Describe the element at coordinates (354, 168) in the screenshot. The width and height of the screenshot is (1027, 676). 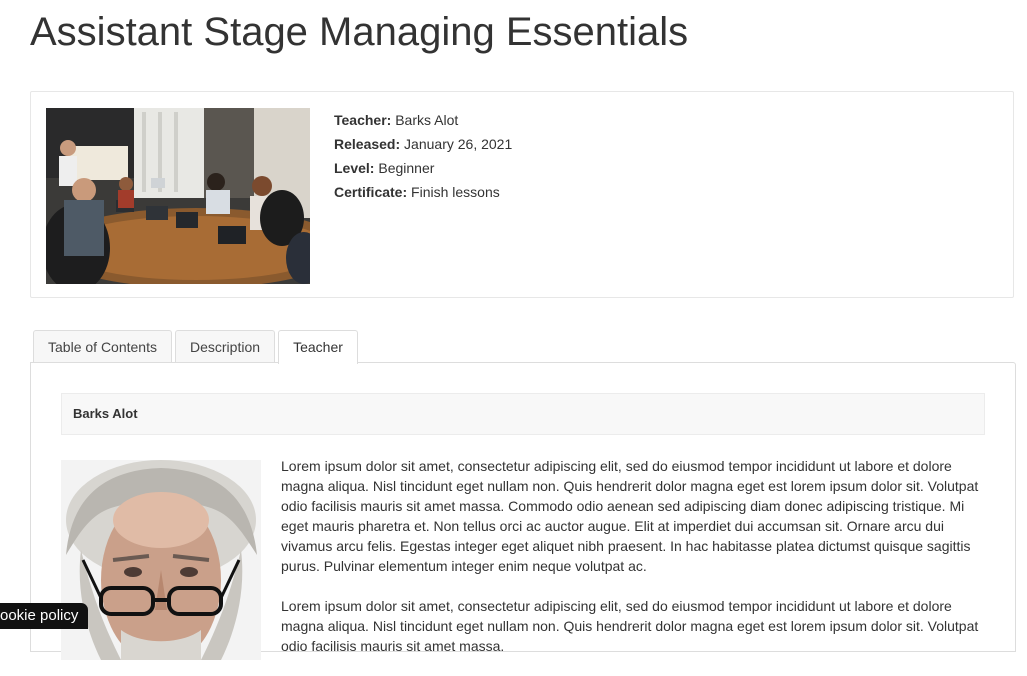
I see `meta-level-label: Level:` at that location.